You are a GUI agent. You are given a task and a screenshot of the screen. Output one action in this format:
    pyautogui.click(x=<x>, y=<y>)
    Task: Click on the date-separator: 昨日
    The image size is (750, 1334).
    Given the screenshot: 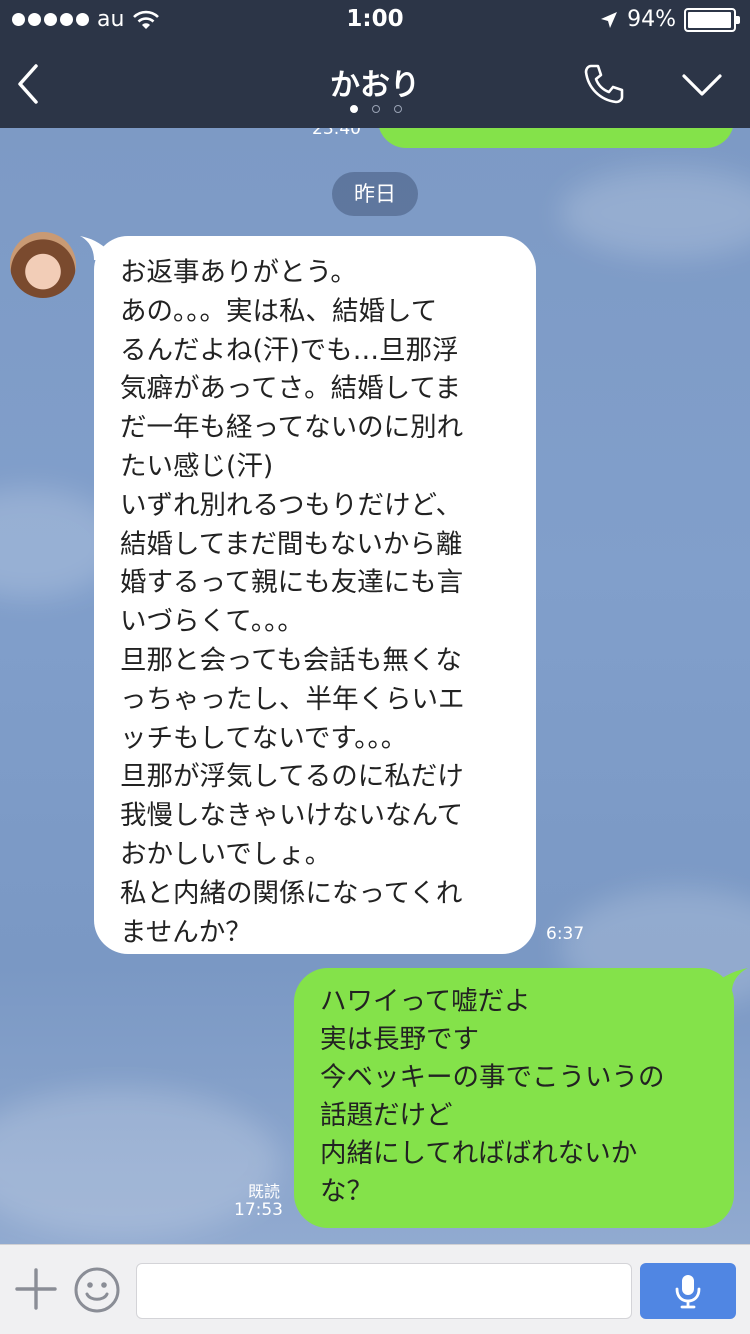 What is the action you would take?
    pyautogui.click(x=375, y=194)
    